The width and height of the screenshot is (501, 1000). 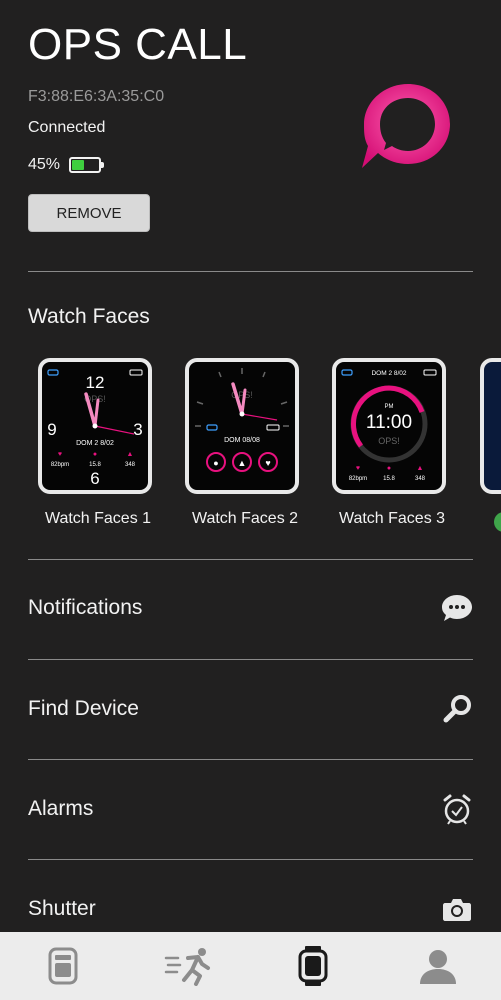 What do you see at coordinates (250, 608) in the screenshot?
I see `menu-notifications: Notifications` at bounding box center [250, 608].